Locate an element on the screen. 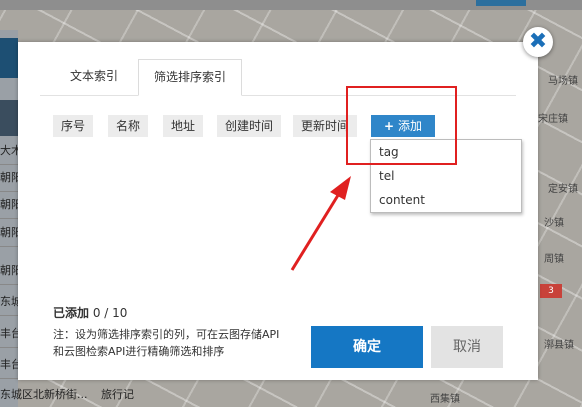  background-top-button is located at coordinates (501, 3).